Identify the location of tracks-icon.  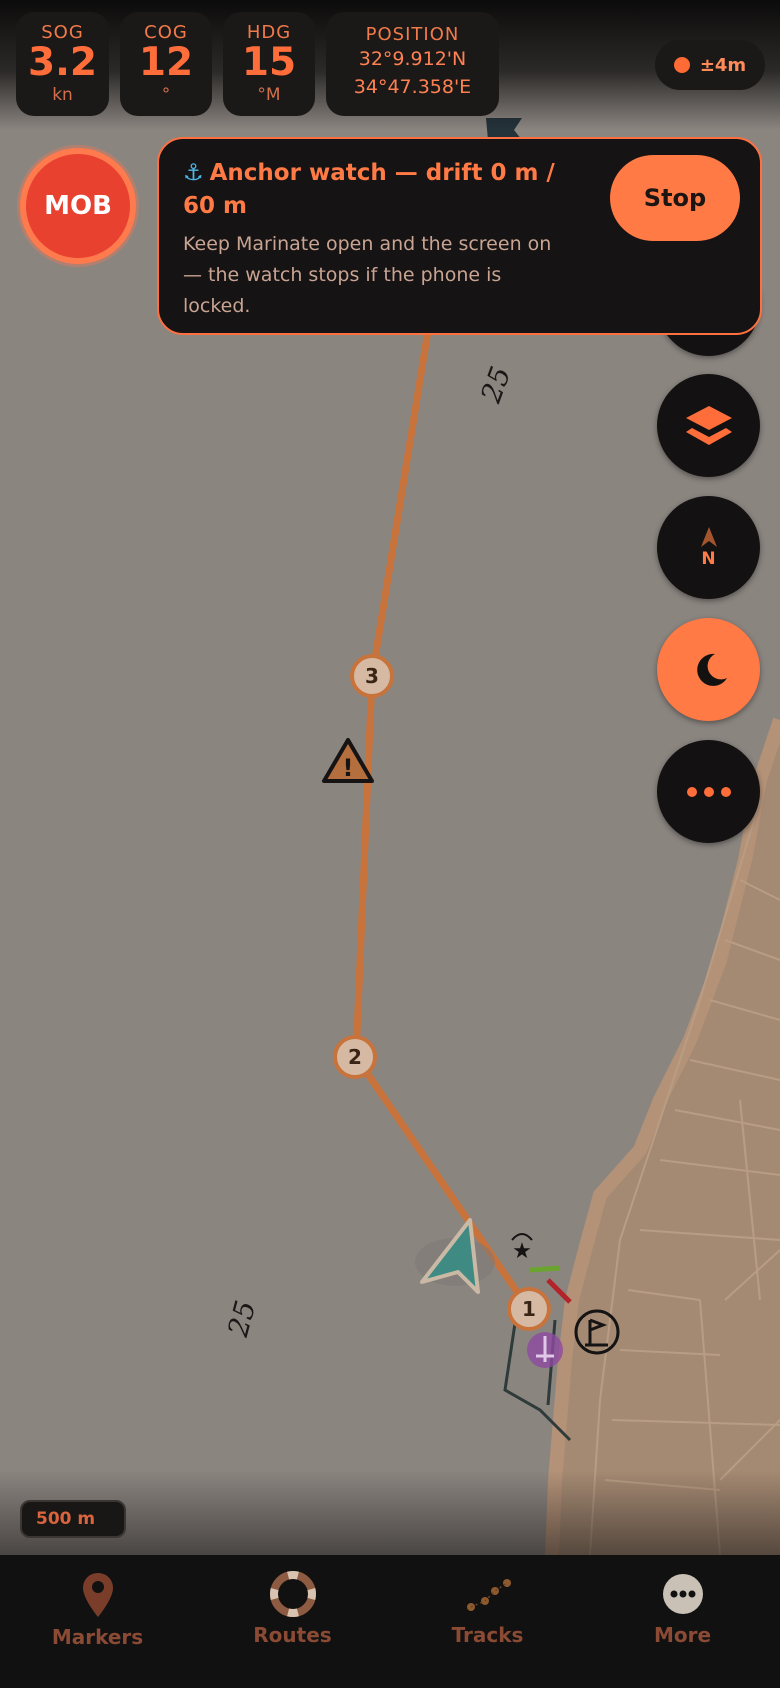
(488, 1595).